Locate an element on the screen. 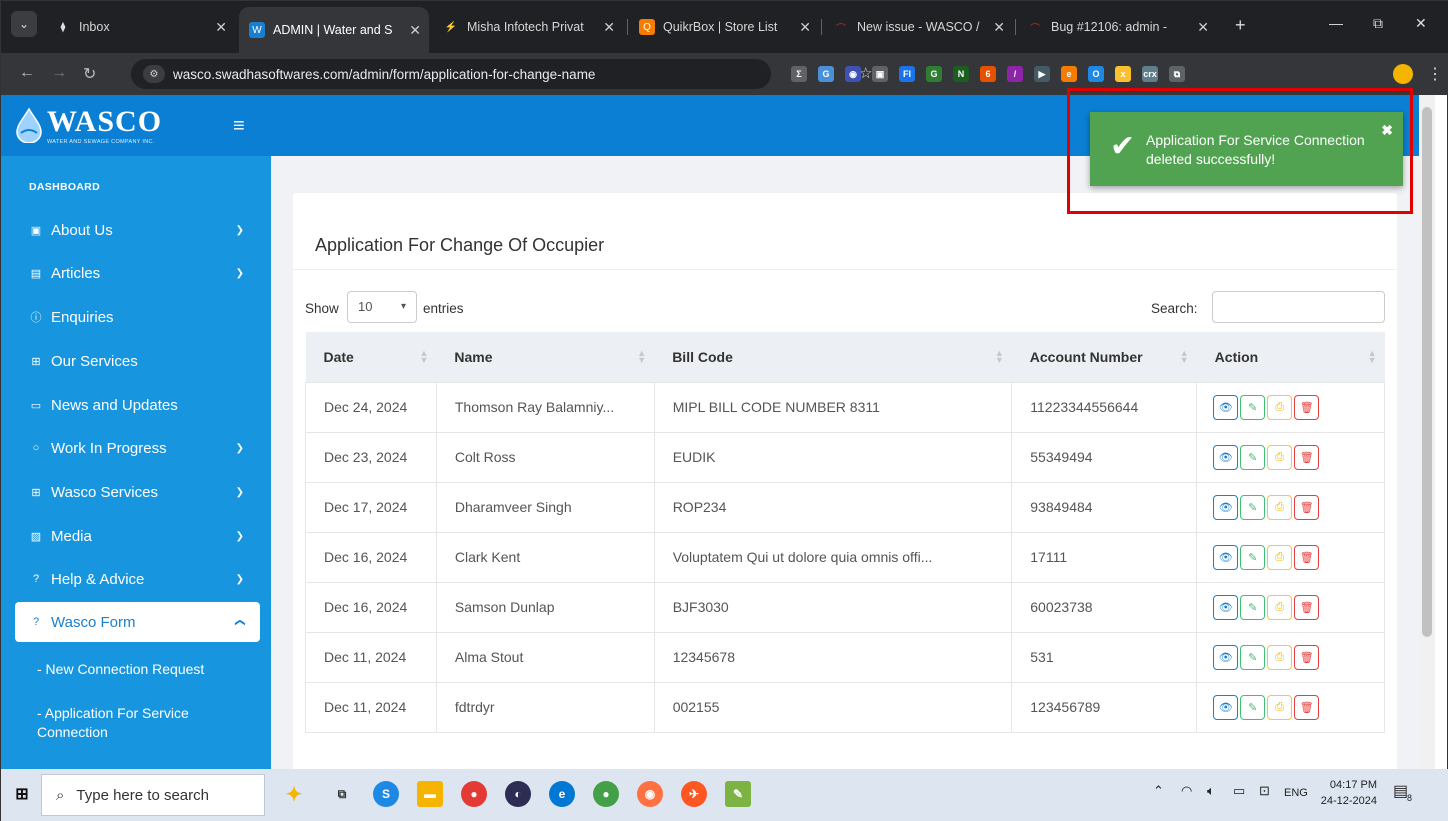 The width and height of the screenshot is (1448, 821). copilot-sparkle-icon: ✦ is located at coordinates (294, 794).